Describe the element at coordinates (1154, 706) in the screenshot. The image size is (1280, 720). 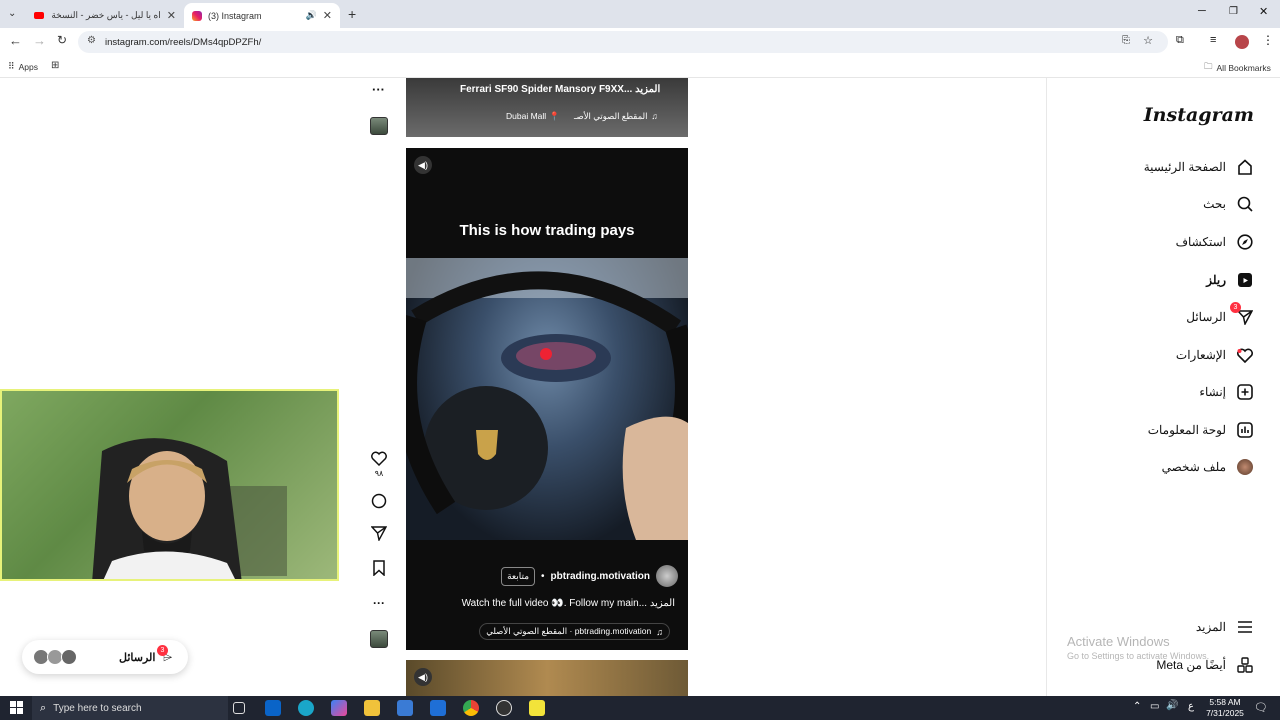
I see `network-icon: ▭` at that location.